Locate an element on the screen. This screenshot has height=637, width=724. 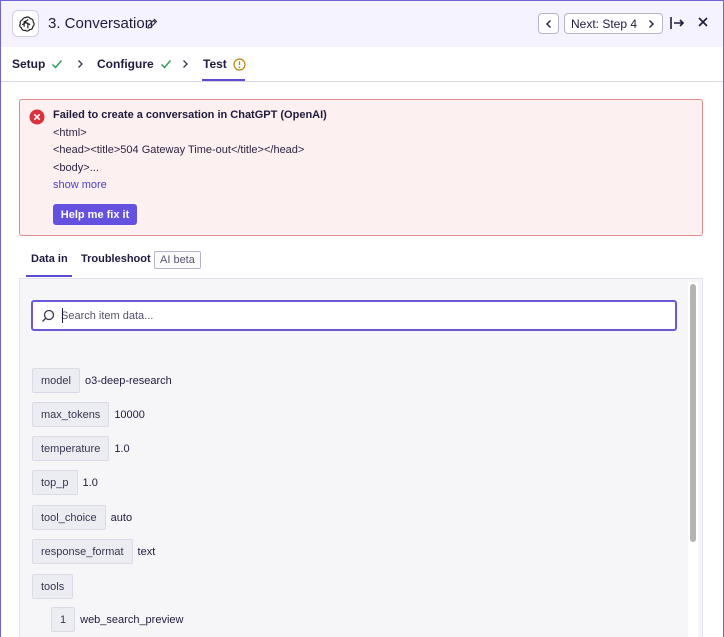
item-index: 1 is located at coordinates (63, 619).